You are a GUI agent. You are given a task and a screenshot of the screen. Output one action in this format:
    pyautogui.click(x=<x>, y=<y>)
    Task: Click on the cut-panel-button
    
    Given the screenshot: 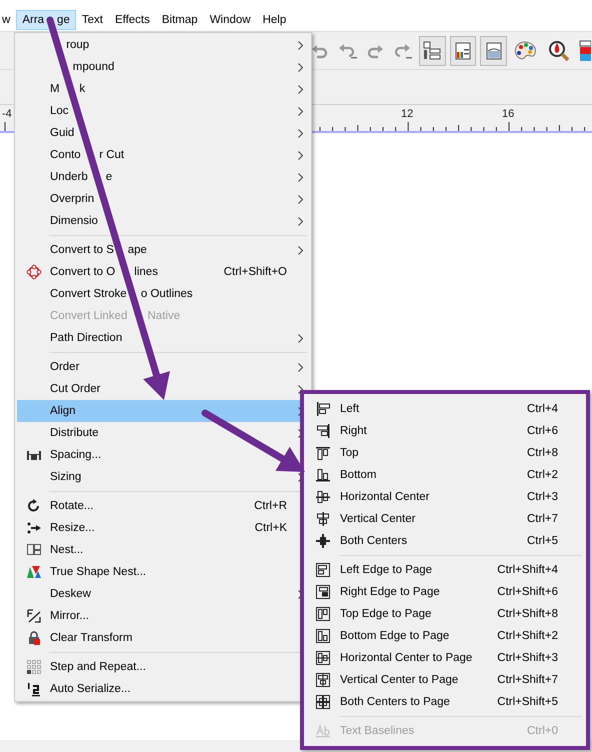 What is the action you would take?
    pyautogui.click(x=493, y=51)
    